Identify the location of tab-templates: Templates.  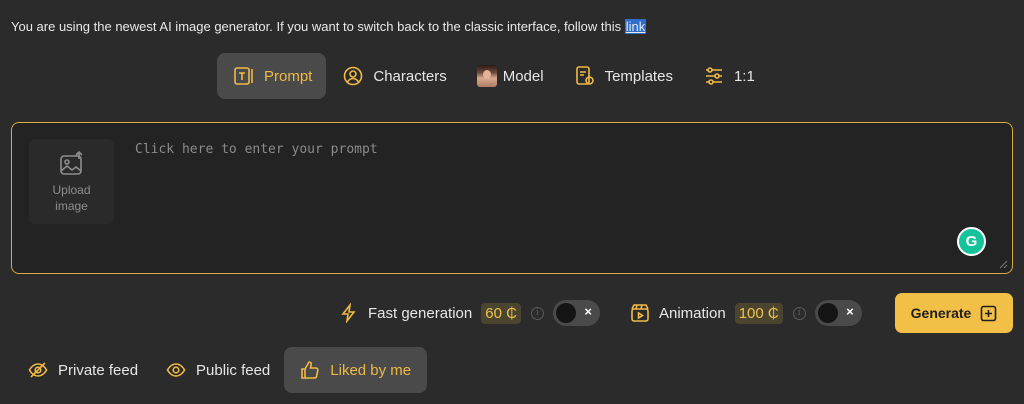
(622, 76).